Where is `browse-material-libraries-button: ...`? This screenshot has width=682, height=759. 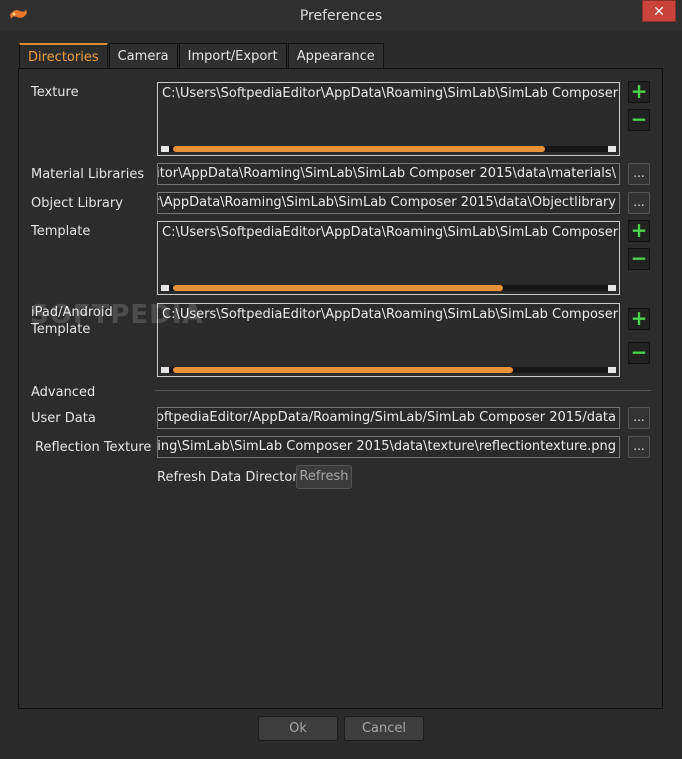
browse-material-libraries-button: ... is located at coordinates (639, 174).